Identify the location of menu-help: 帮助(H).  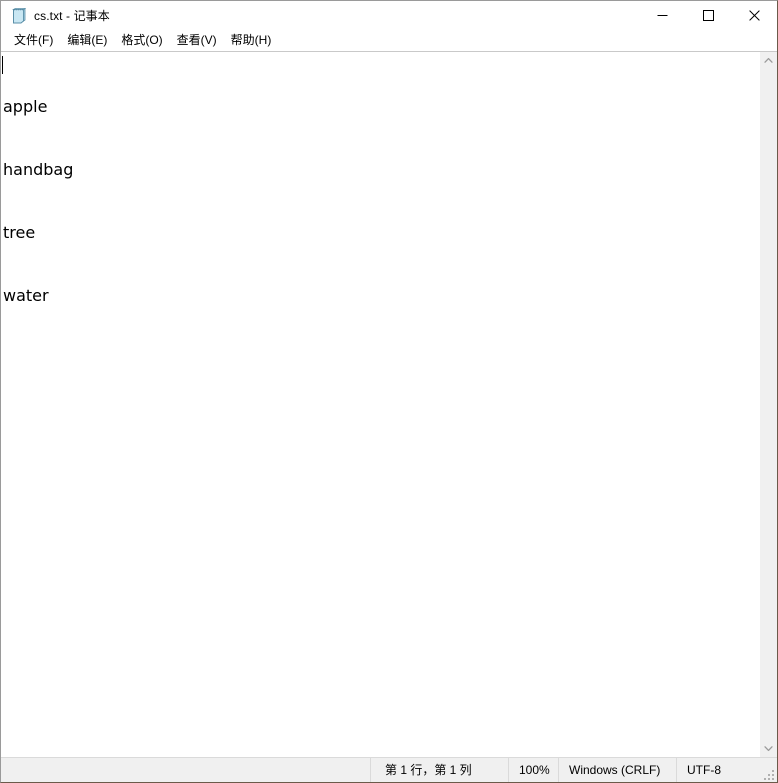
(251, 40).